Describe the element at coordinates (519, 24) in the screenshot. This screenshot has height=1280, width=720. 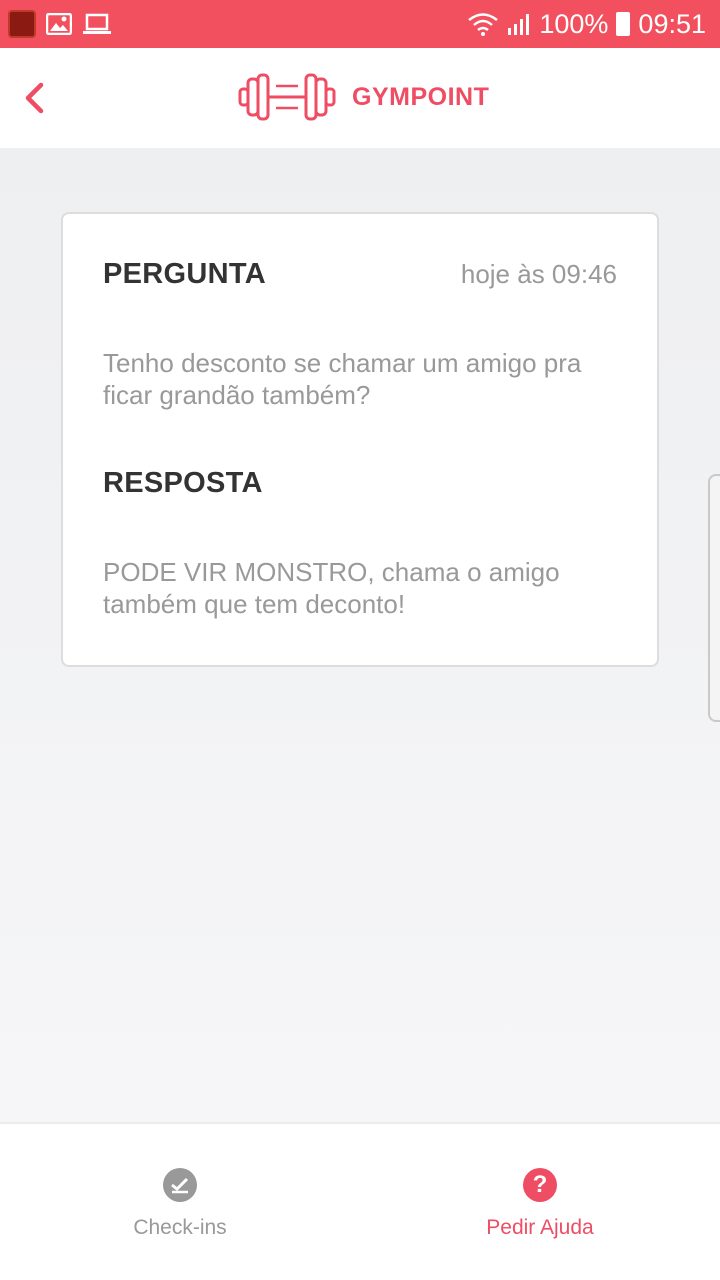
I see `signal-icon` at that location.